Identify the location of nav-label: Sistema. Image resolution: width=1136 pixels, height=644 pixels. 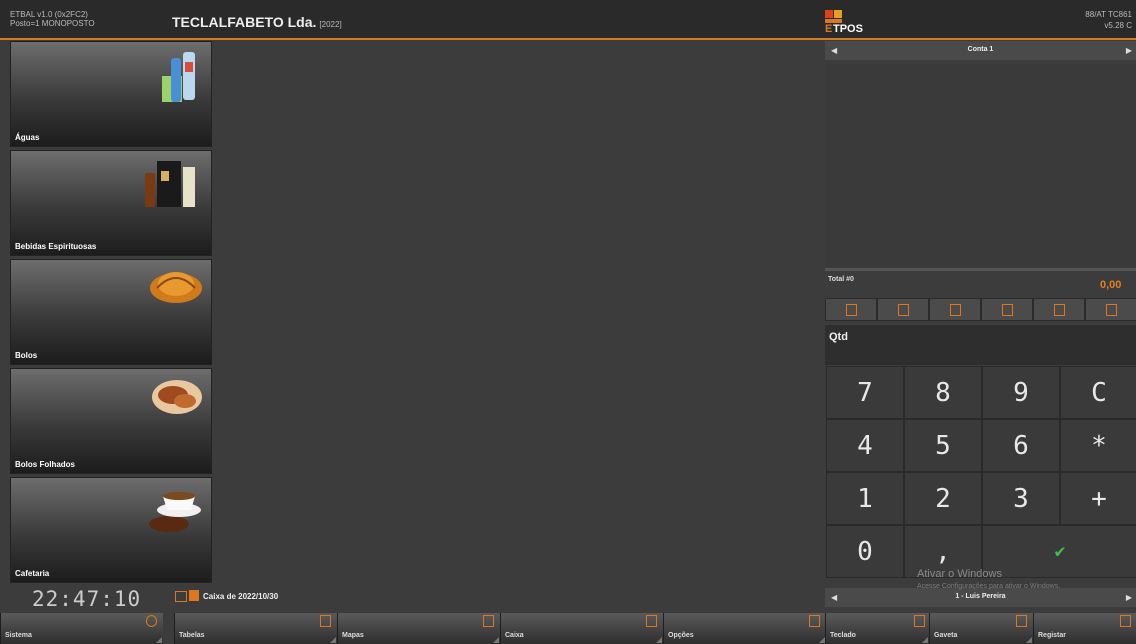
(18, 635).